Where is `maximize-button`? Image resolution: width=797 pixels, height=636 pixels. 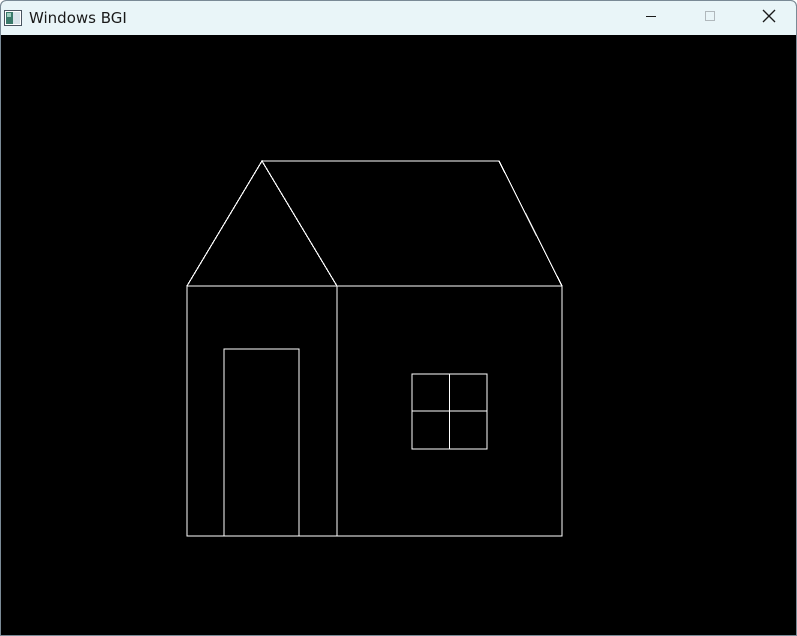
maximize-button is located at coordinates (710, 18).